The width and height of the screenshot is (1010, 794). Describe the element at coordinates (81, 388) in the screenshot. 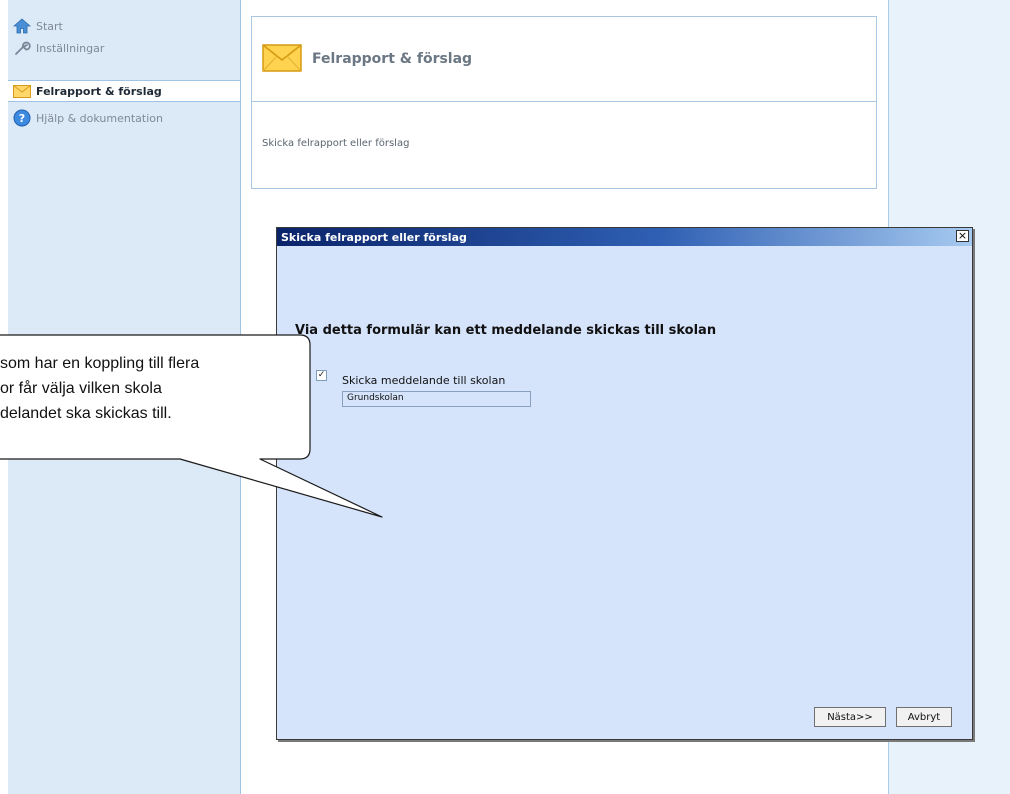

I see `callout-line: or får välja vilken skola` at that location.